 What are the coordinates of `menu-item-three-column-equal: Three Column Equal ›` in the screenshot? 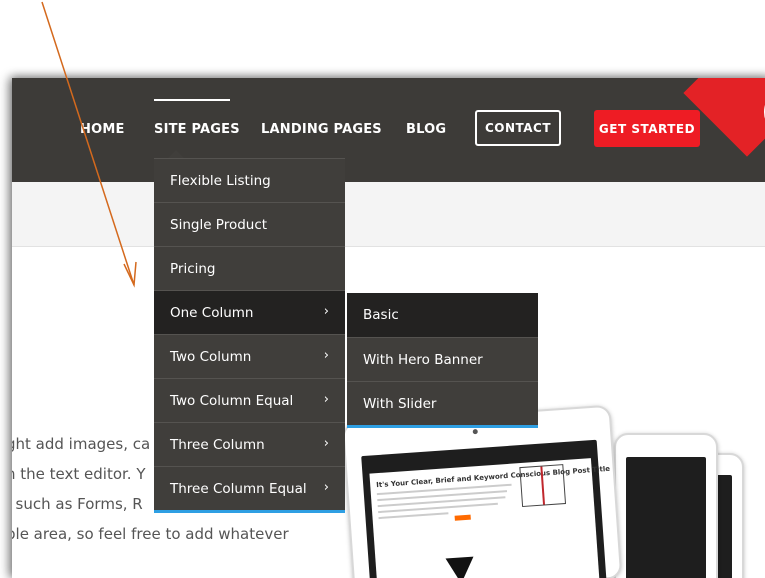 It's located at (249, 488).